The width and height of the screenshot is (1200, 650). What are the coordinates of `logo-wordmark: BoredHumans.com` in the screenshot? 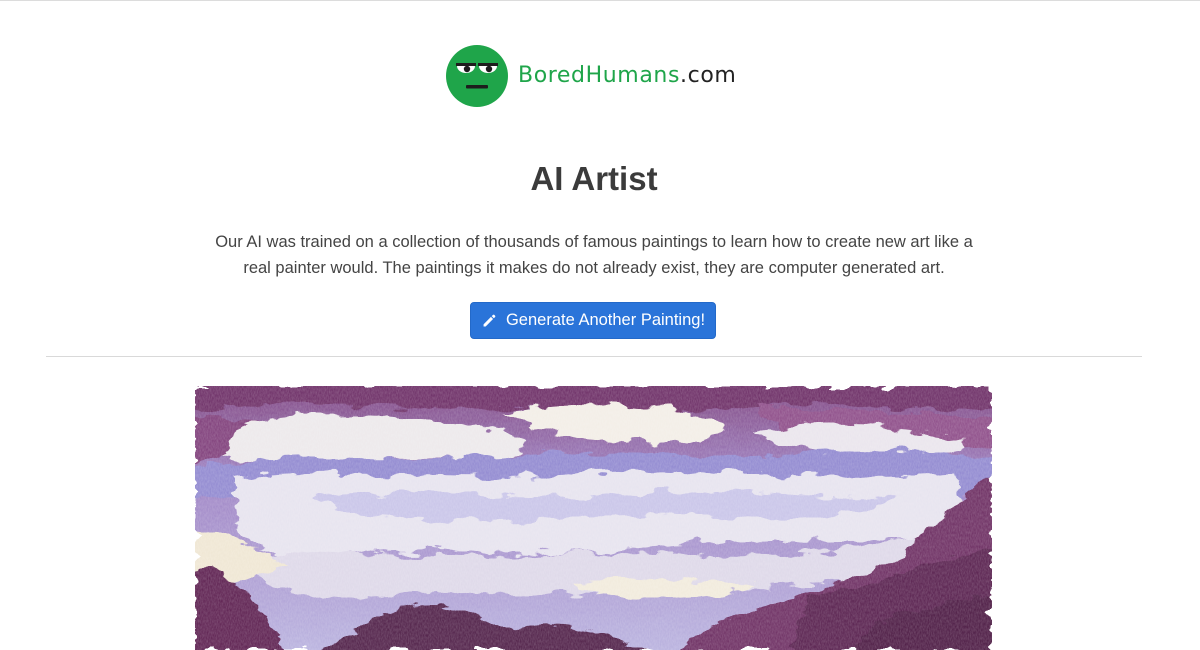 It's located at (627, 76).